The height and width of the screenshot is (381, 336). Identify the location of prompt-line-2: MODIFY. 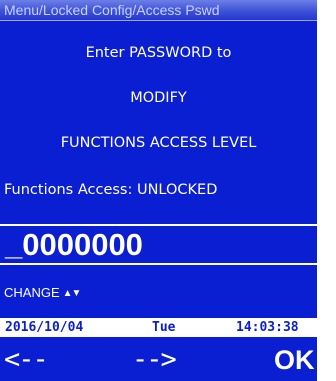
(158, 98).